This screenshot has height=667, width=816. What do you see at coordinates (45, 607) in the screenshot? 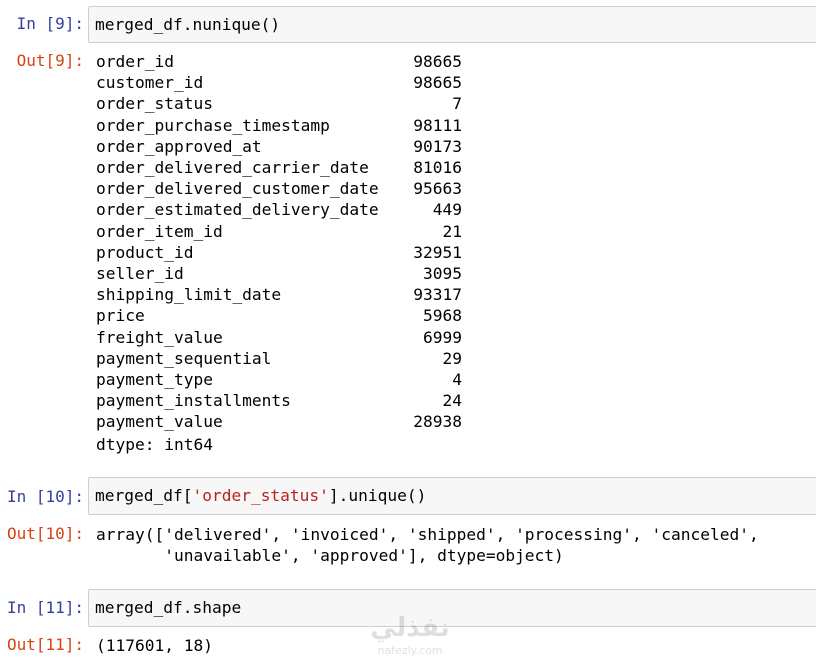
I see `in-prompt-11: In [11]:` at bounding box center [45, 607].